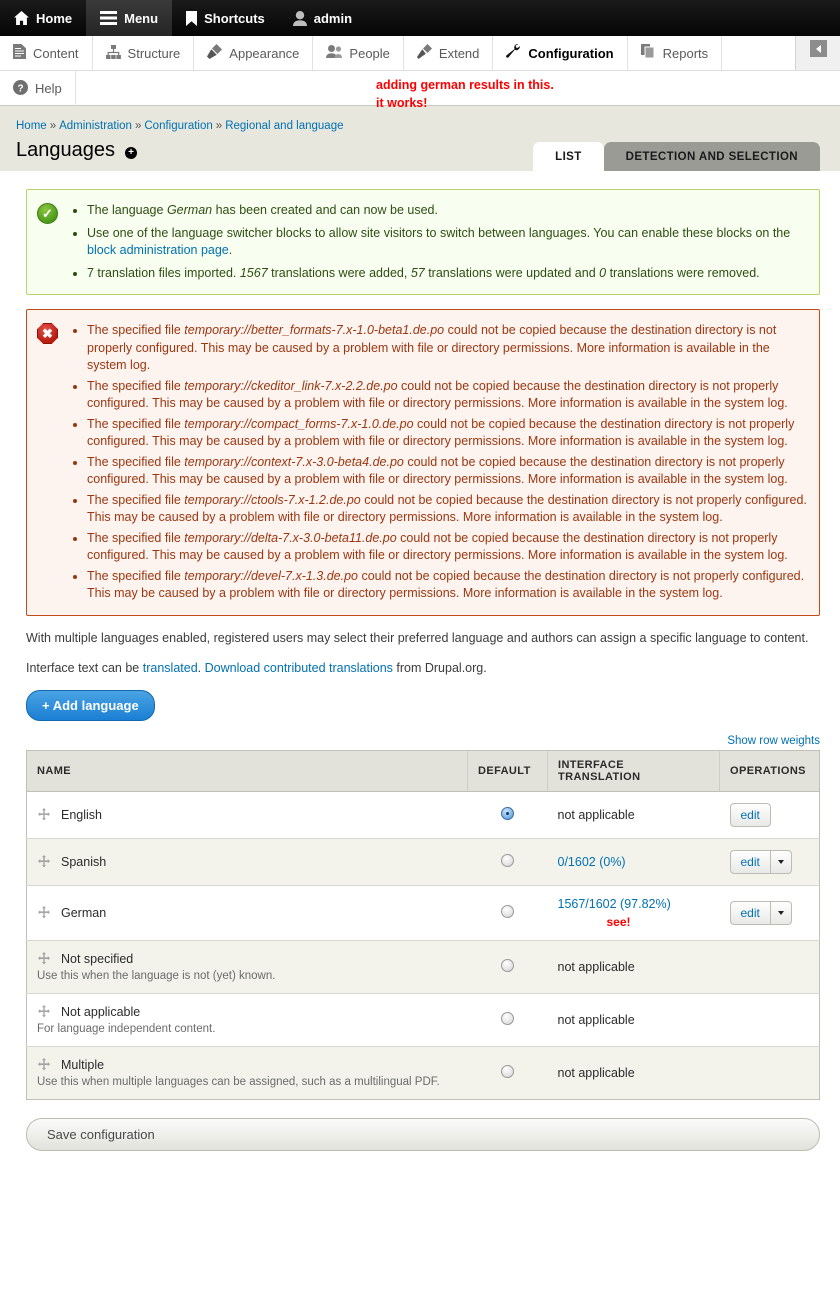  Describe the element at coordinates (568, 156) in the screenshot. I see `tab-list: LIST` at that location.